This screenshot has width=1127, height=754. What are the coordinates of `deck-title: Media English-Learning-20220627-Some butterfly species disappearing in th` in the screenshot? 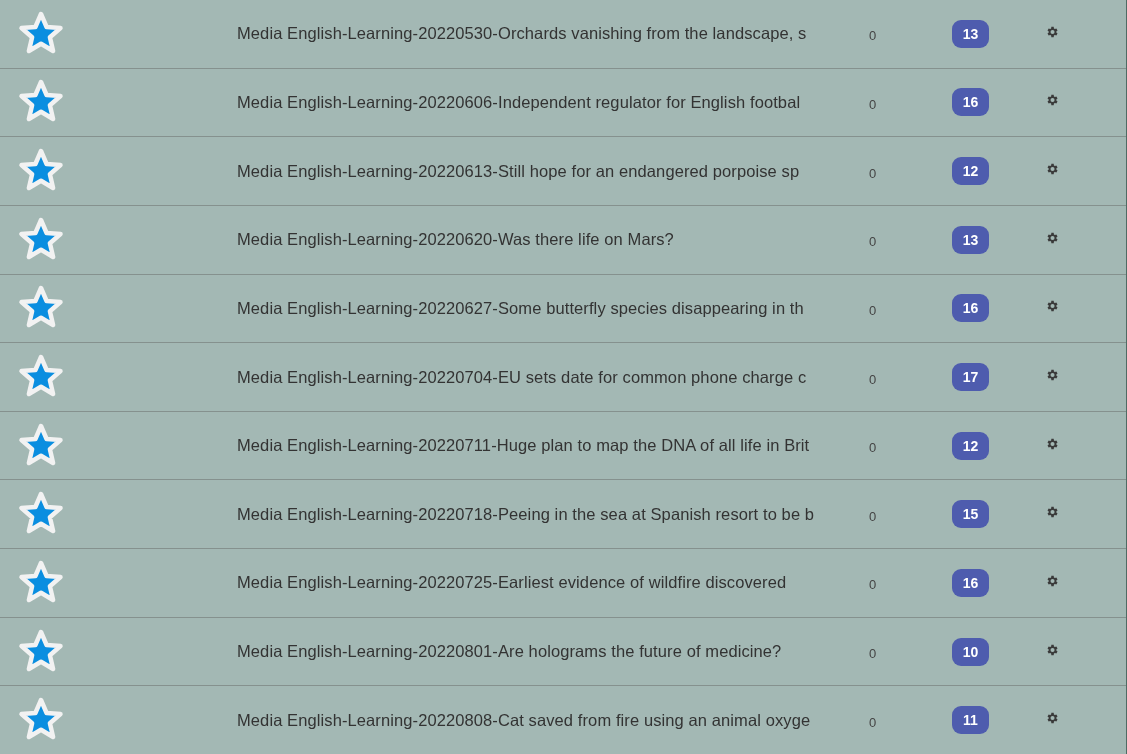 It's located at (541, 308).